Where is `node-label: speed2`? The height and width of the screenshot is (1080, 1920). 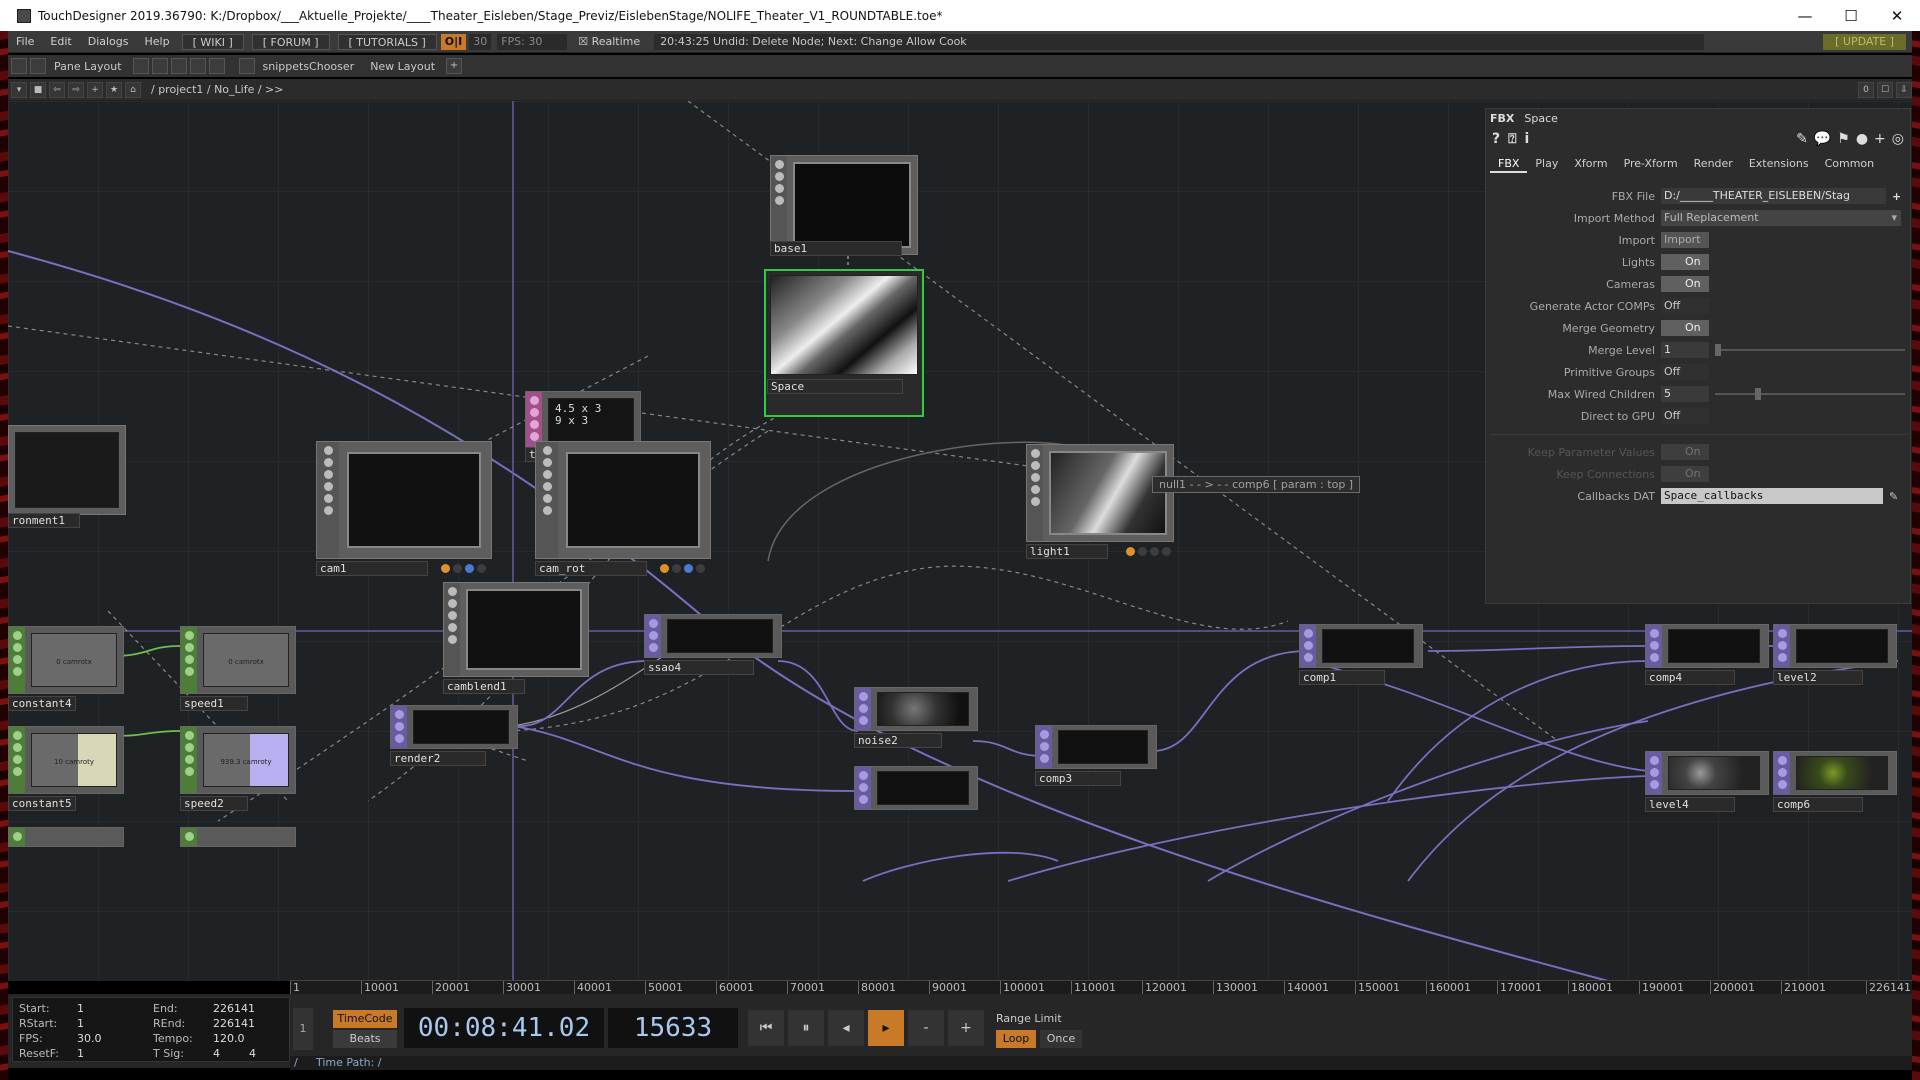
node-label: speed2 is located at coordinates (214, 803).